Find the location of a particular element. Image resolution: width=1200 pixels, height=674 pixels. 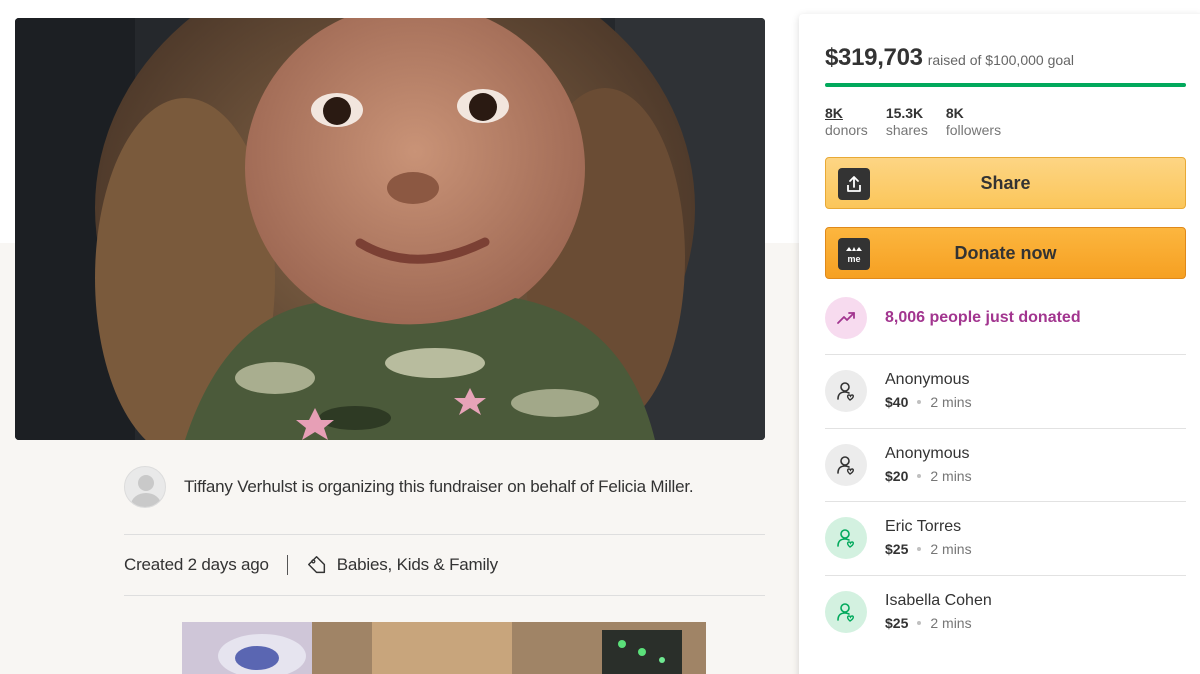

donor-info: Isabella Cohen $25 2 mins is located at coordinates (938, 612).